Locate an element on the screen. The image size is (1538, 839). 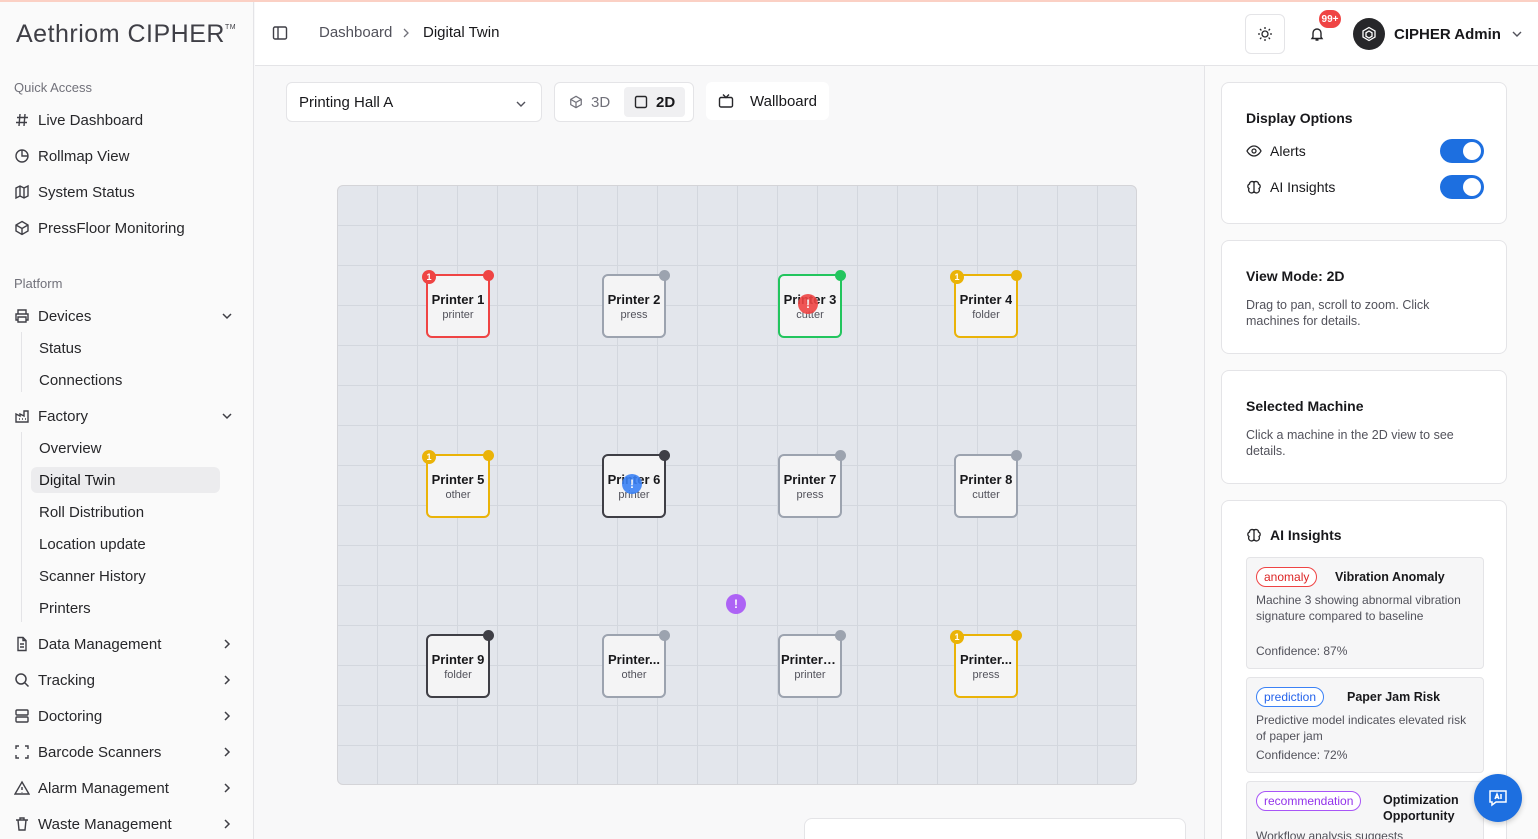
machine-tile: Printer 11 printer is located at coordinates (812, 664).